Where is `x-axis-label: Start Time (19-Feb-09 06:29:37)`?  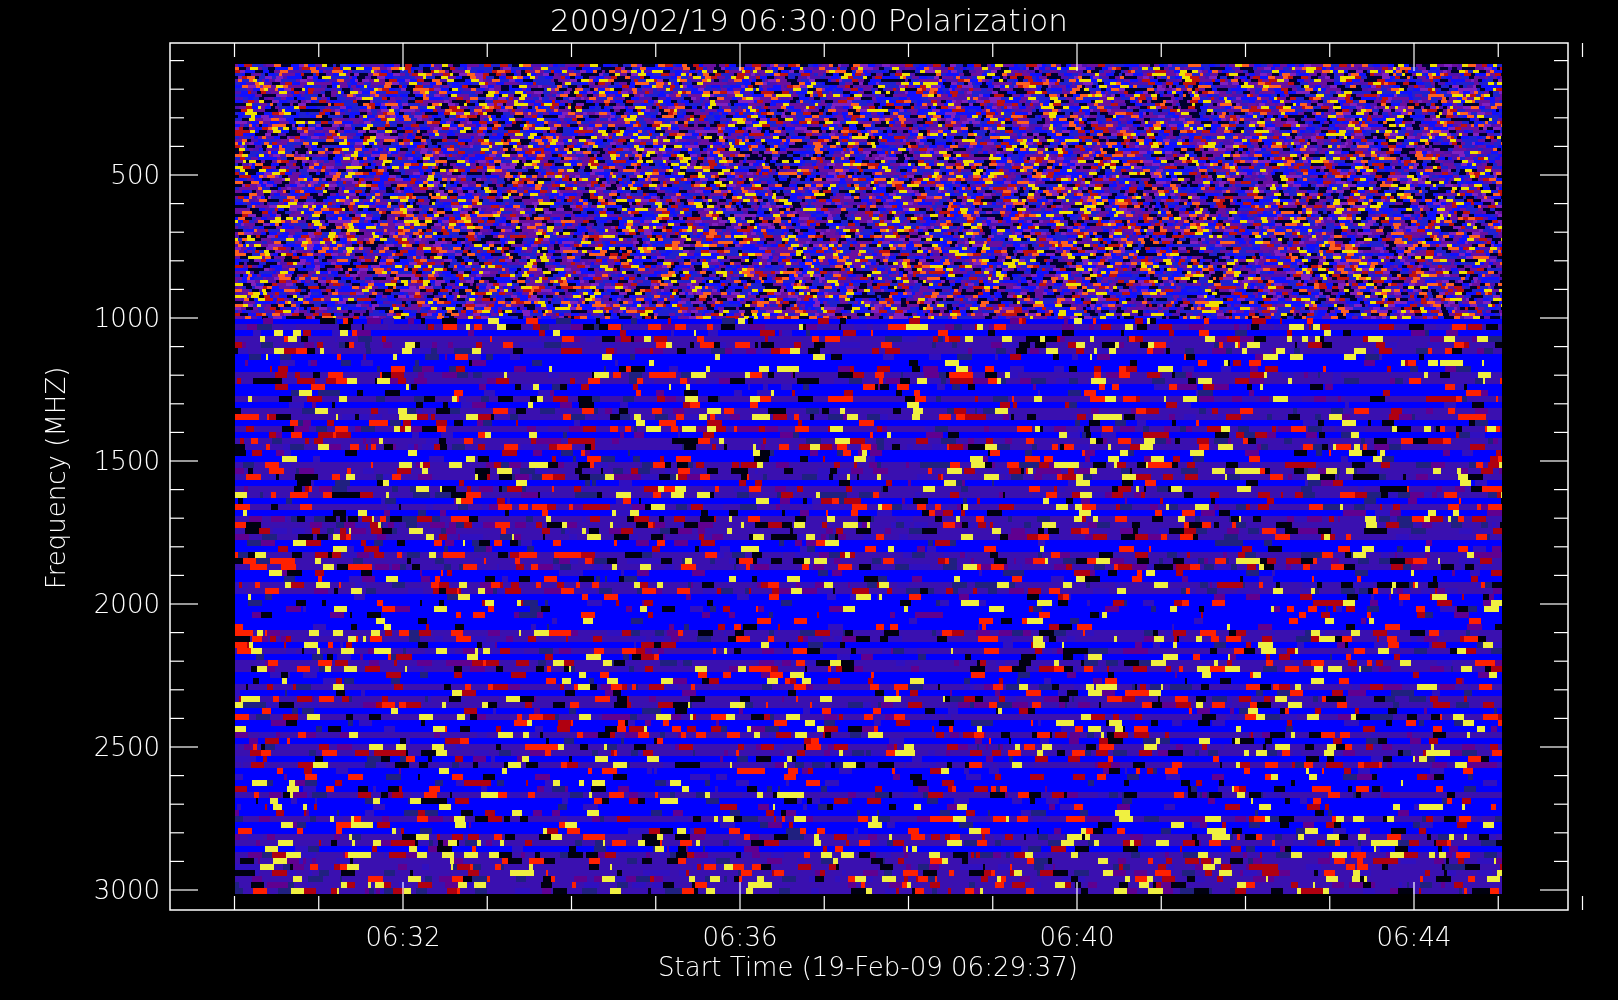
x-axis-label: Start Time (19-Feb-09 06:29:37) is located at coordinates (868, 967).